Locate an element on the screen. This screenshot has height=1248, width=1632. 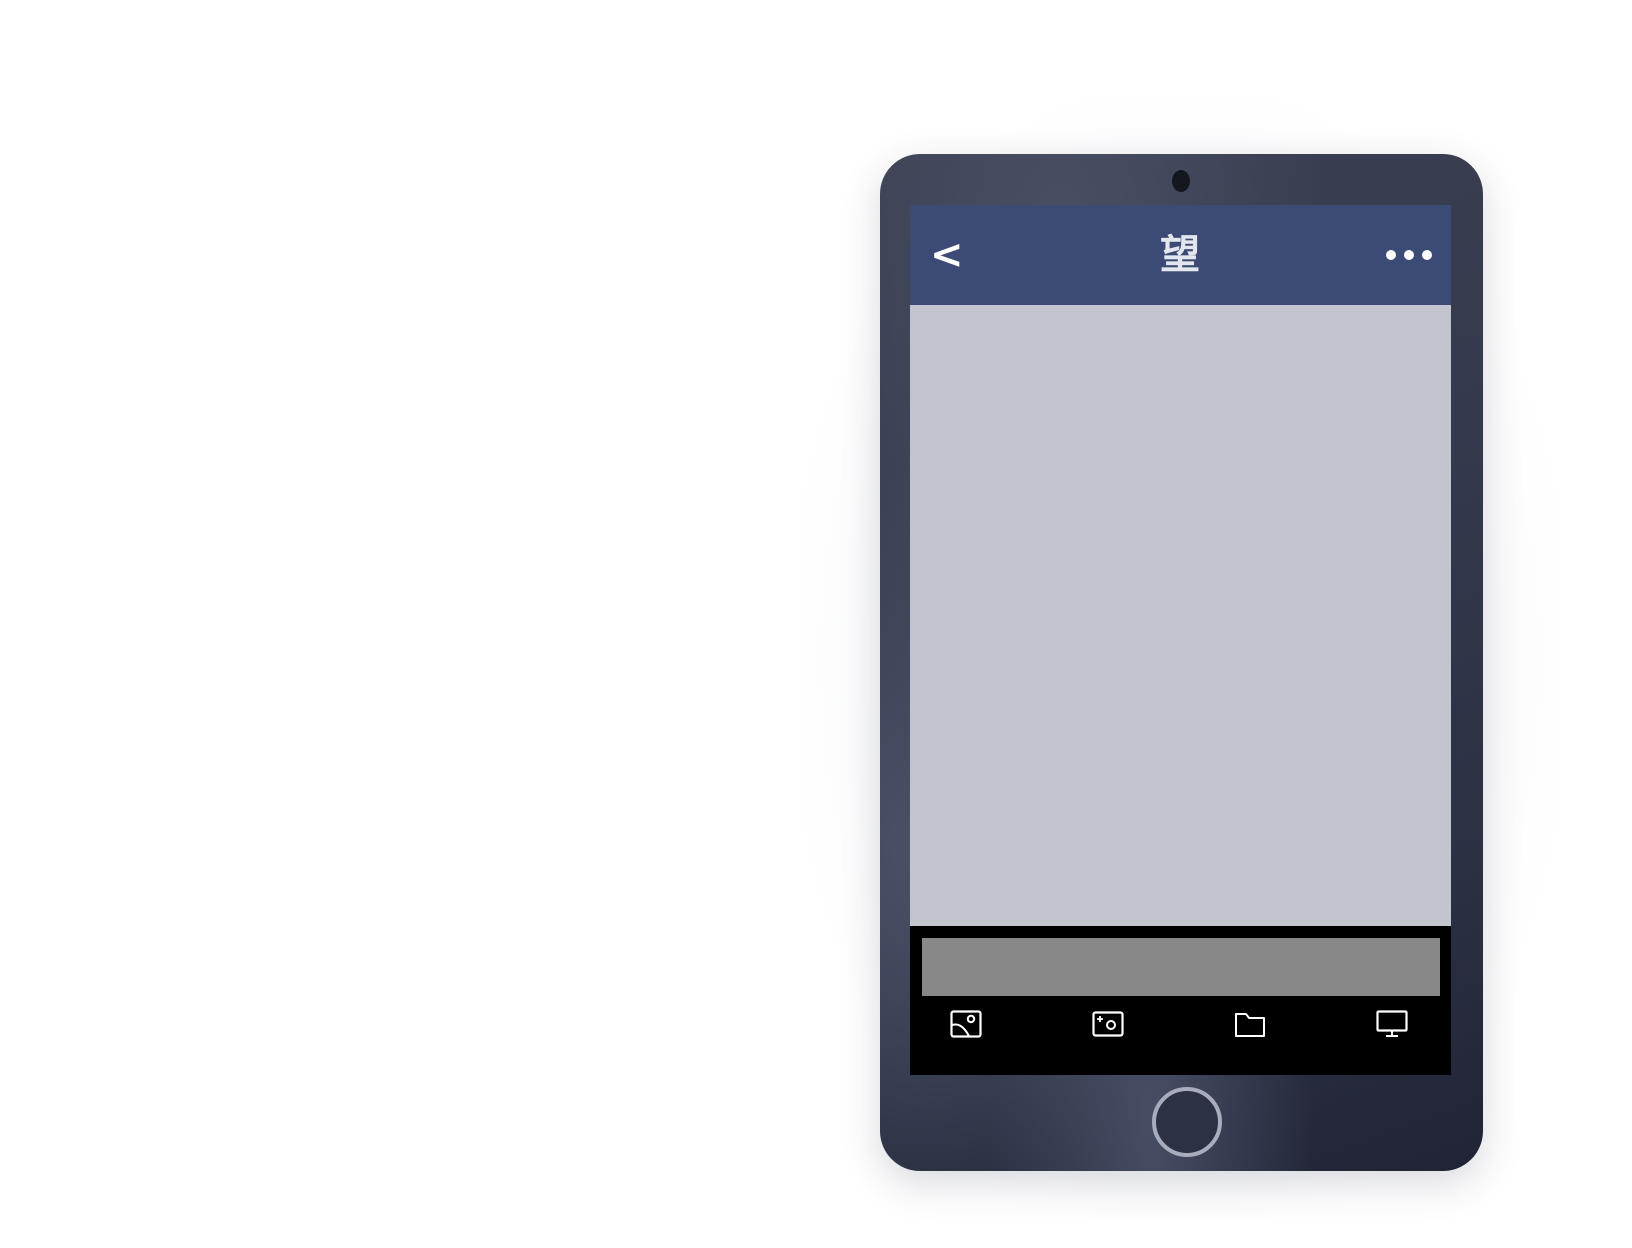
more-dots-icon is located at coordinates (1409, 255).